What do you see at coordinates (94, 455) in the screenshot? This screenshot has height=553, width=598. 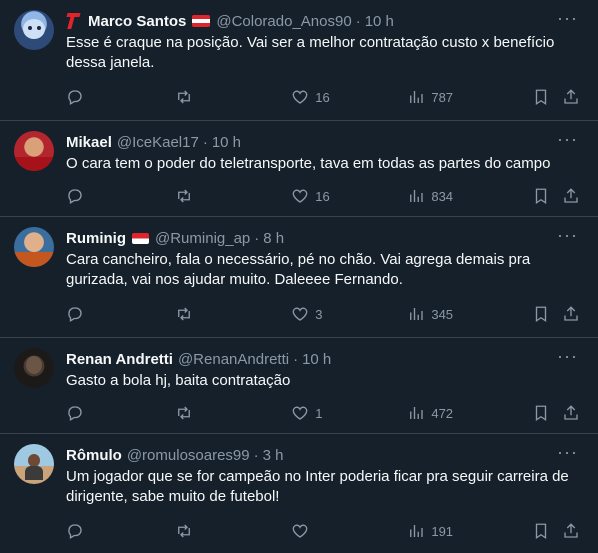 I see `display-name: Rômulo` at bounding box center [94, 455].